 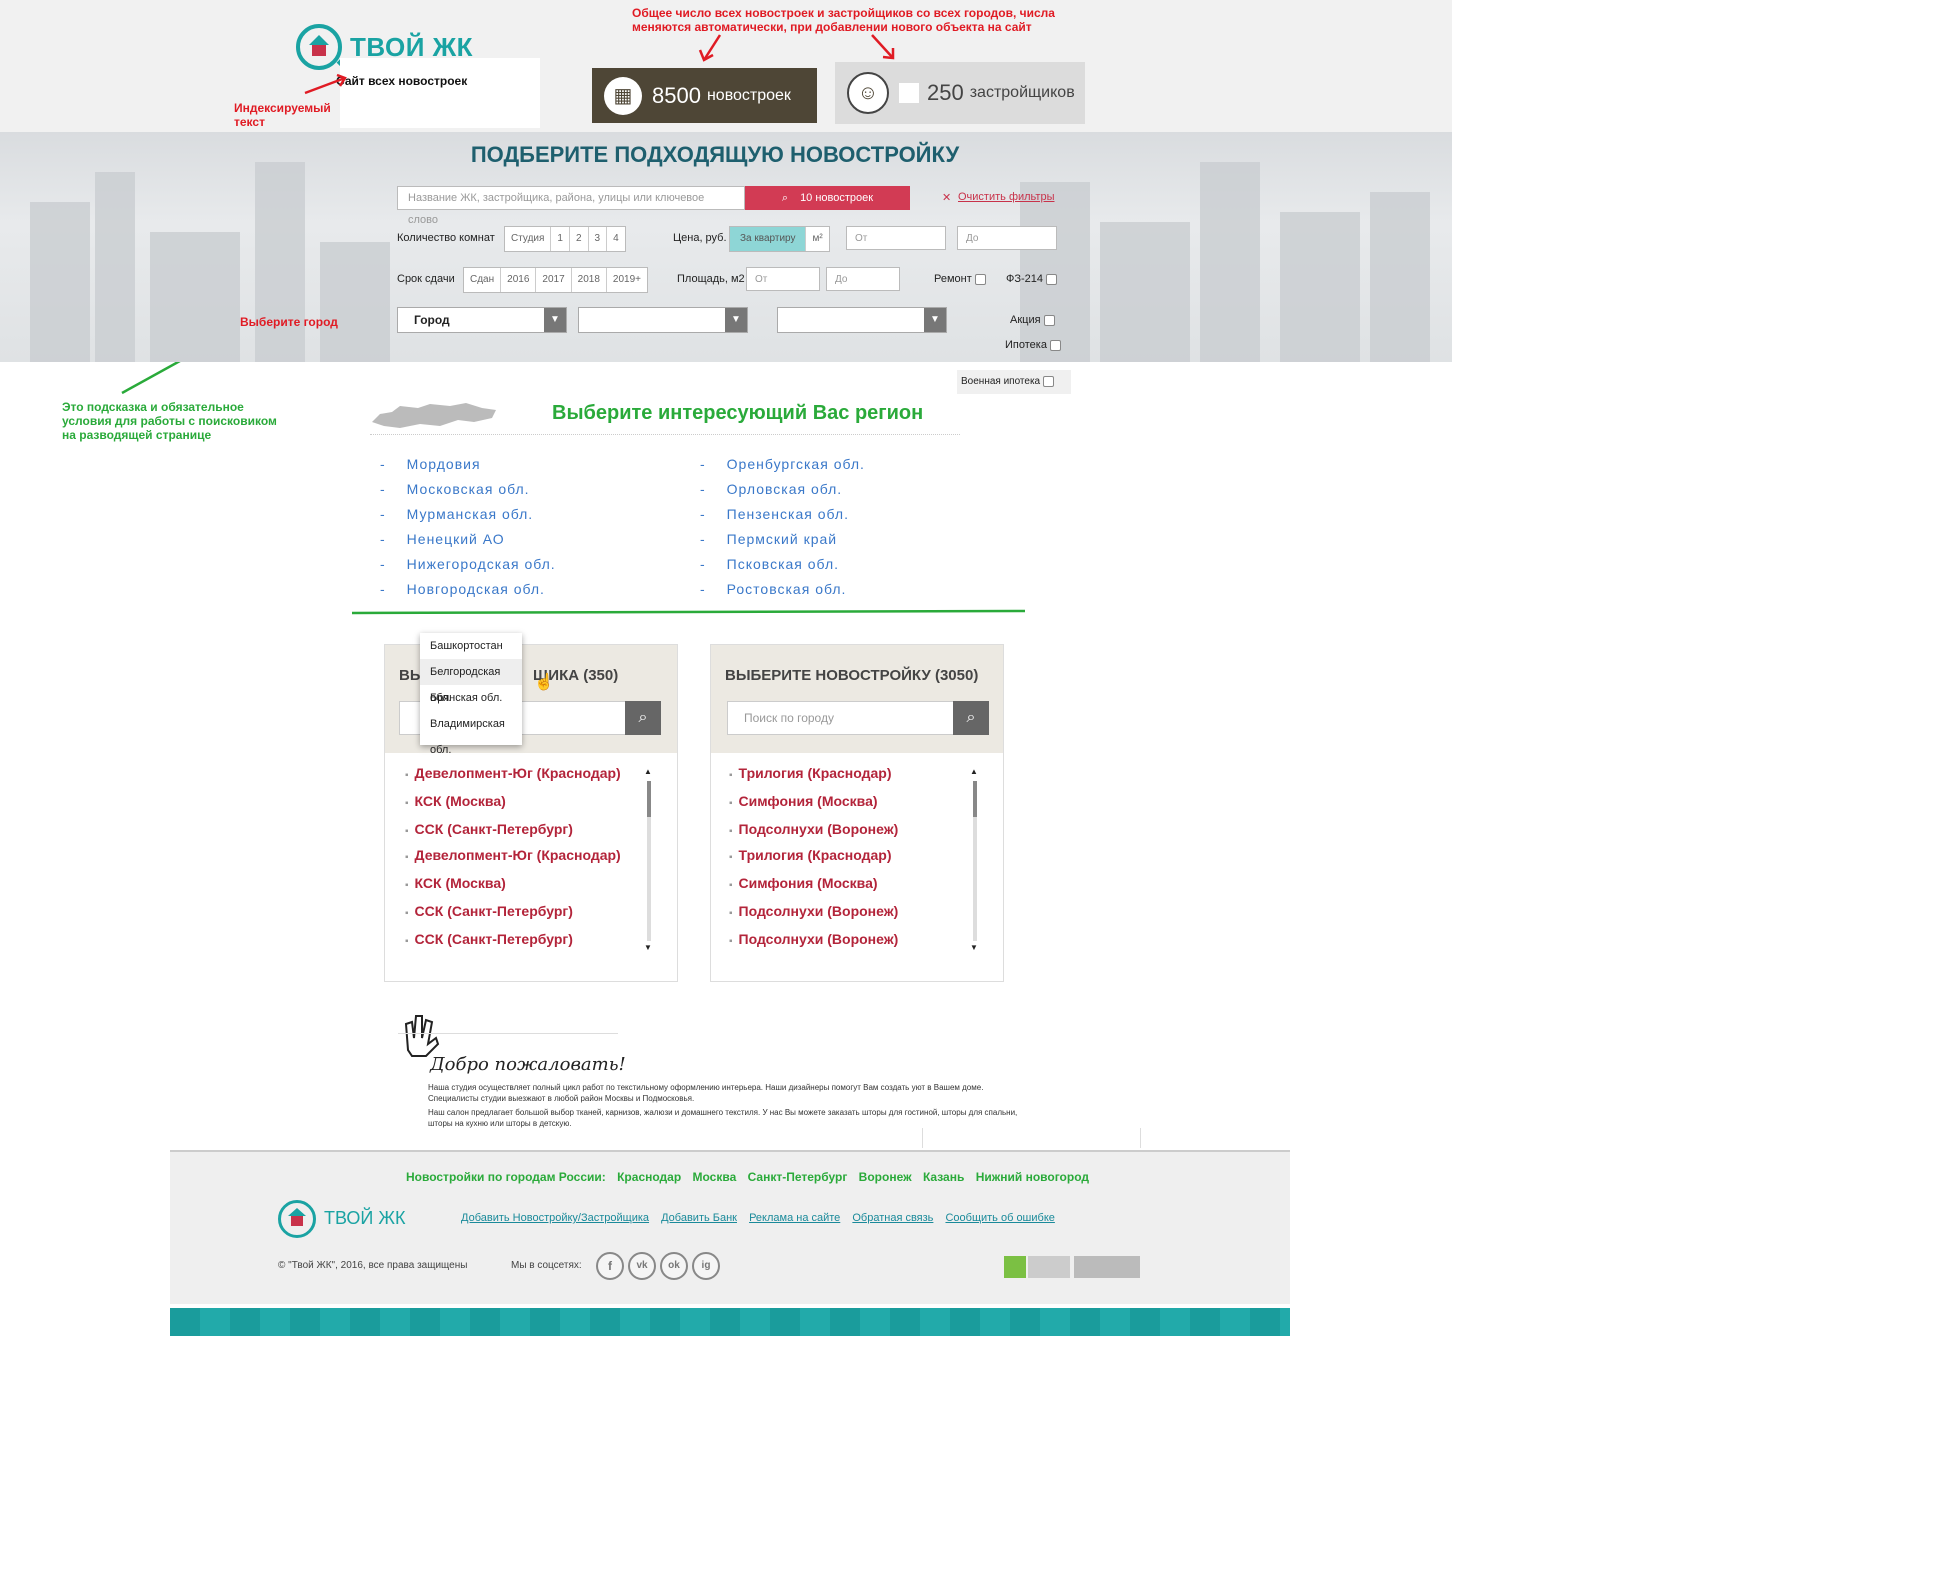 I want to click on region-link: - Псковская обл., so click(x=782, y=564).